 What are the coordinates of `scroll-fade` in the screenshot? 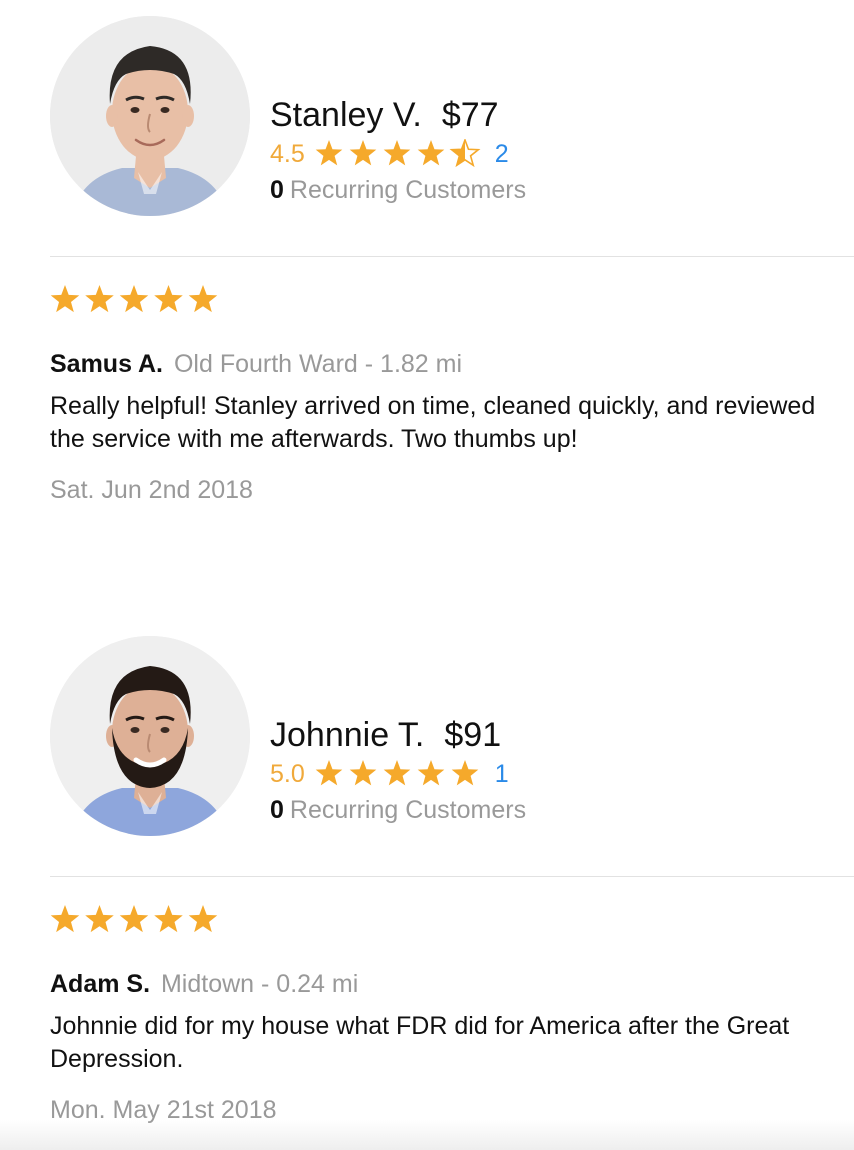 It's located at (427, 1135).